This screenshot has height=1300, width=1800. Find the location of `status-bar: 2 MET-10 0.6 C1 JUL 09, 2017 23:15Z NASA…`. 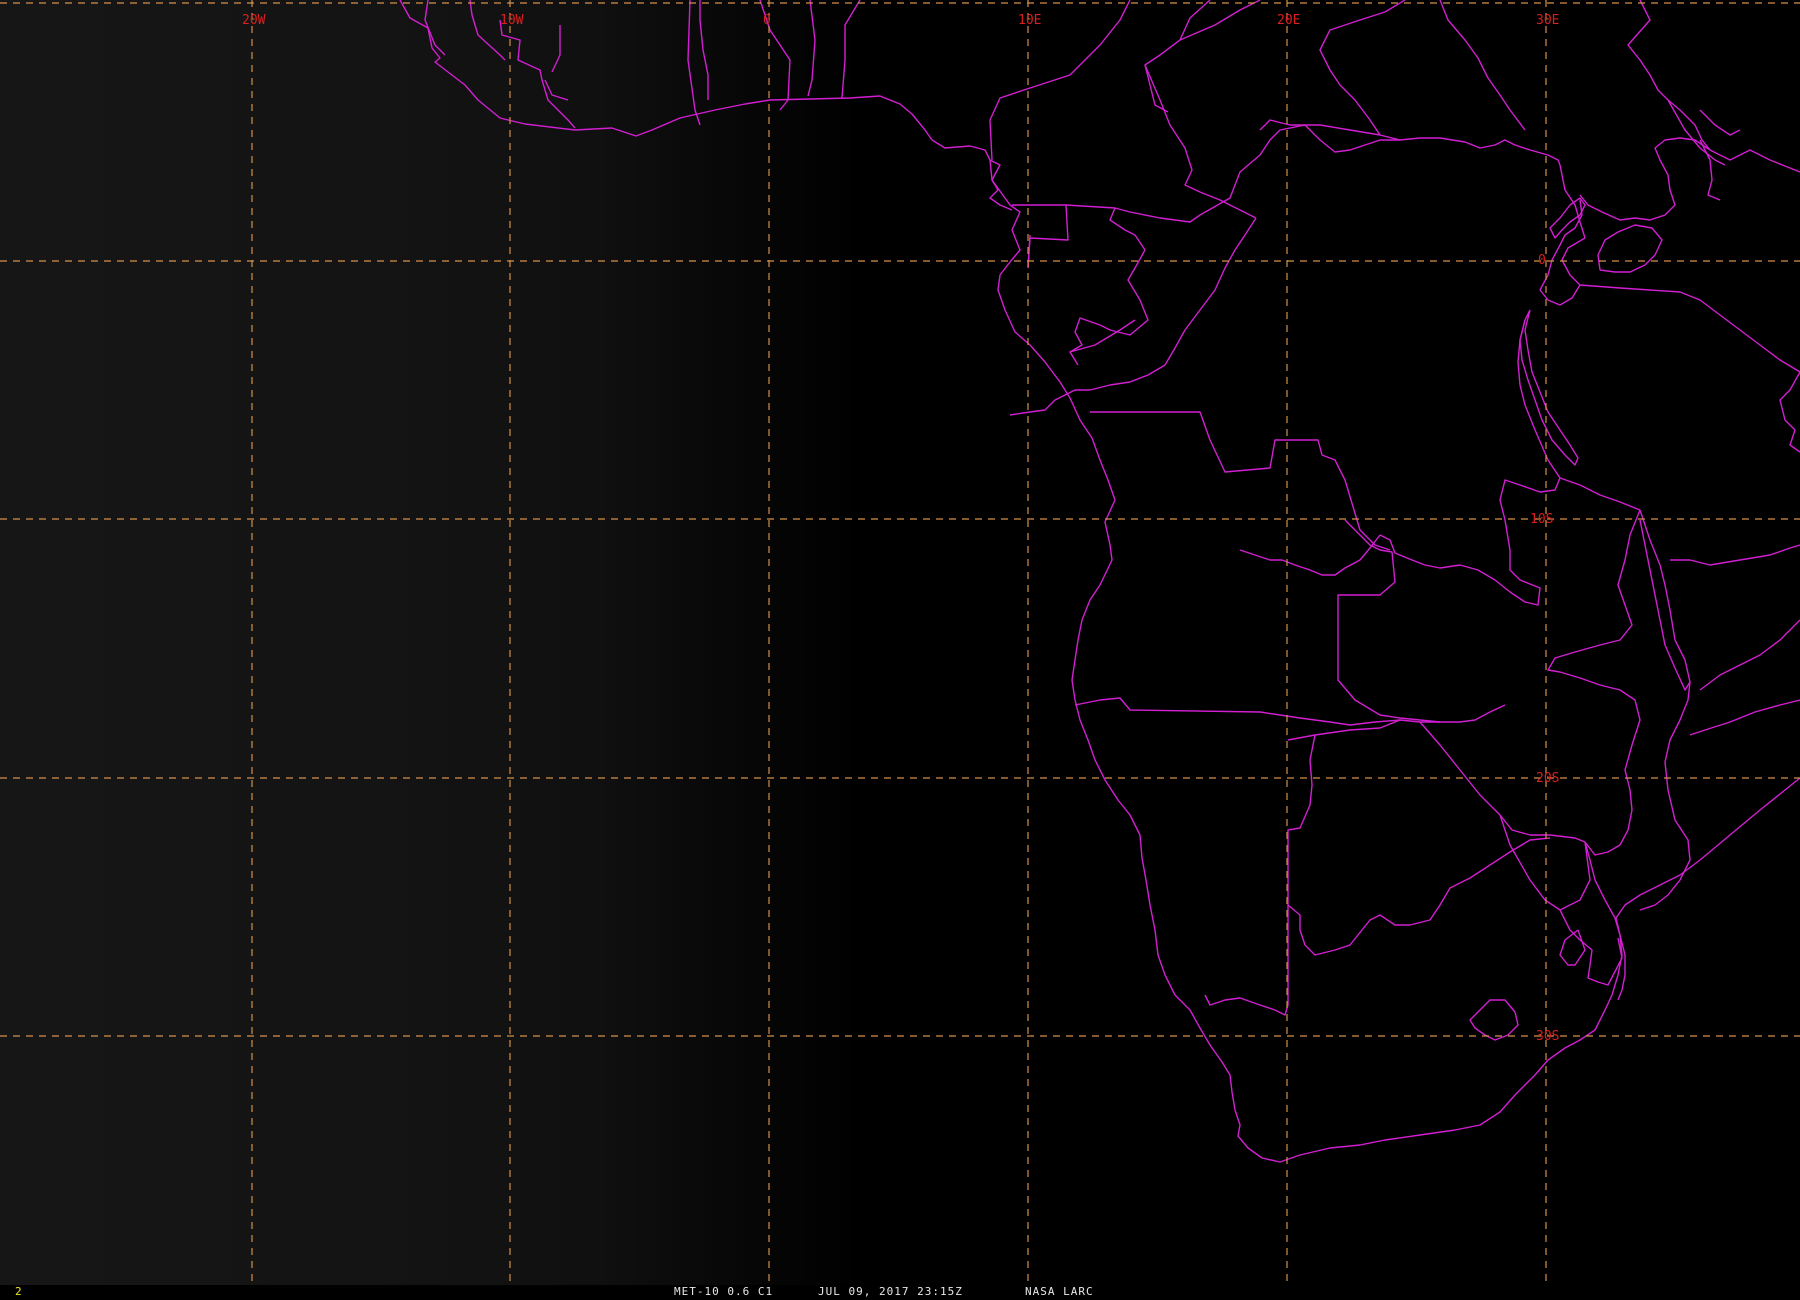

status-bar: 2 MET-10 0.6 C1 JUL 09, 2017 23:15Z NASA… is located at coordinates (900, 1292).